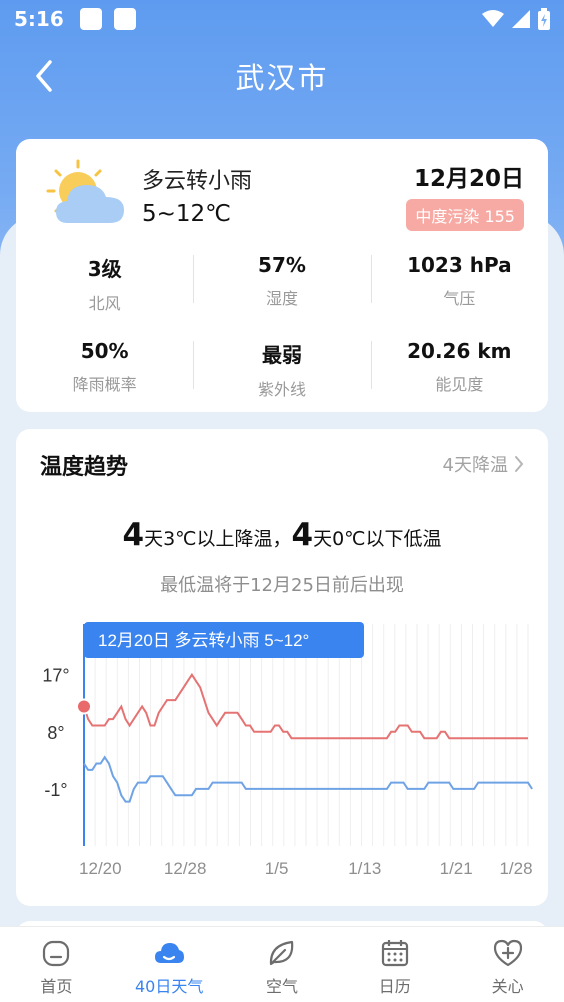 This screenshot has width=564, height=1002. Describe the element at coordinates (218, 539) in the screenshot. I see `summary-text: 天3℃以上降温，` at that location.